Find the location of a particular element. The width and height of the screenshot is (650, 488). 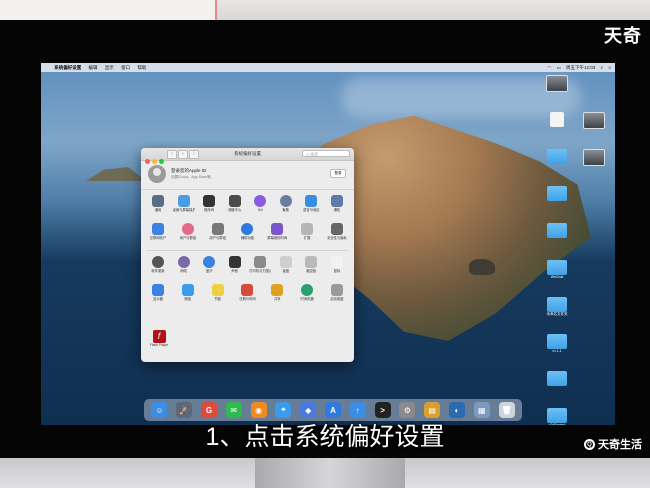

pref-item: 键盘 is located at coordinates (286, 268).